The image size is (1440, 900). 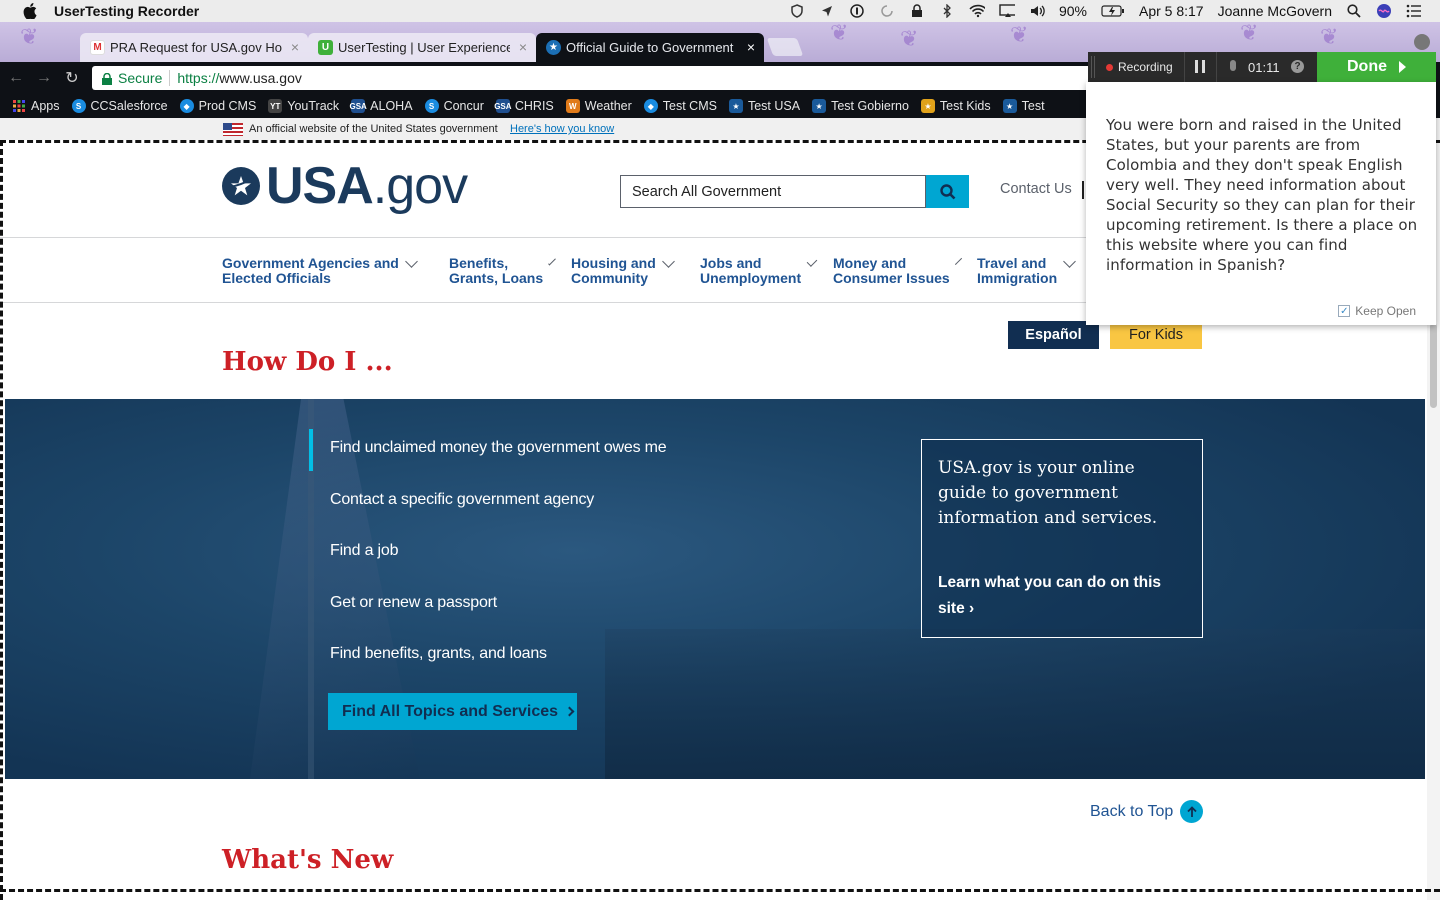 I want to click on bookmark-chris: GSA CHRIS, so click(x=524, y=106).